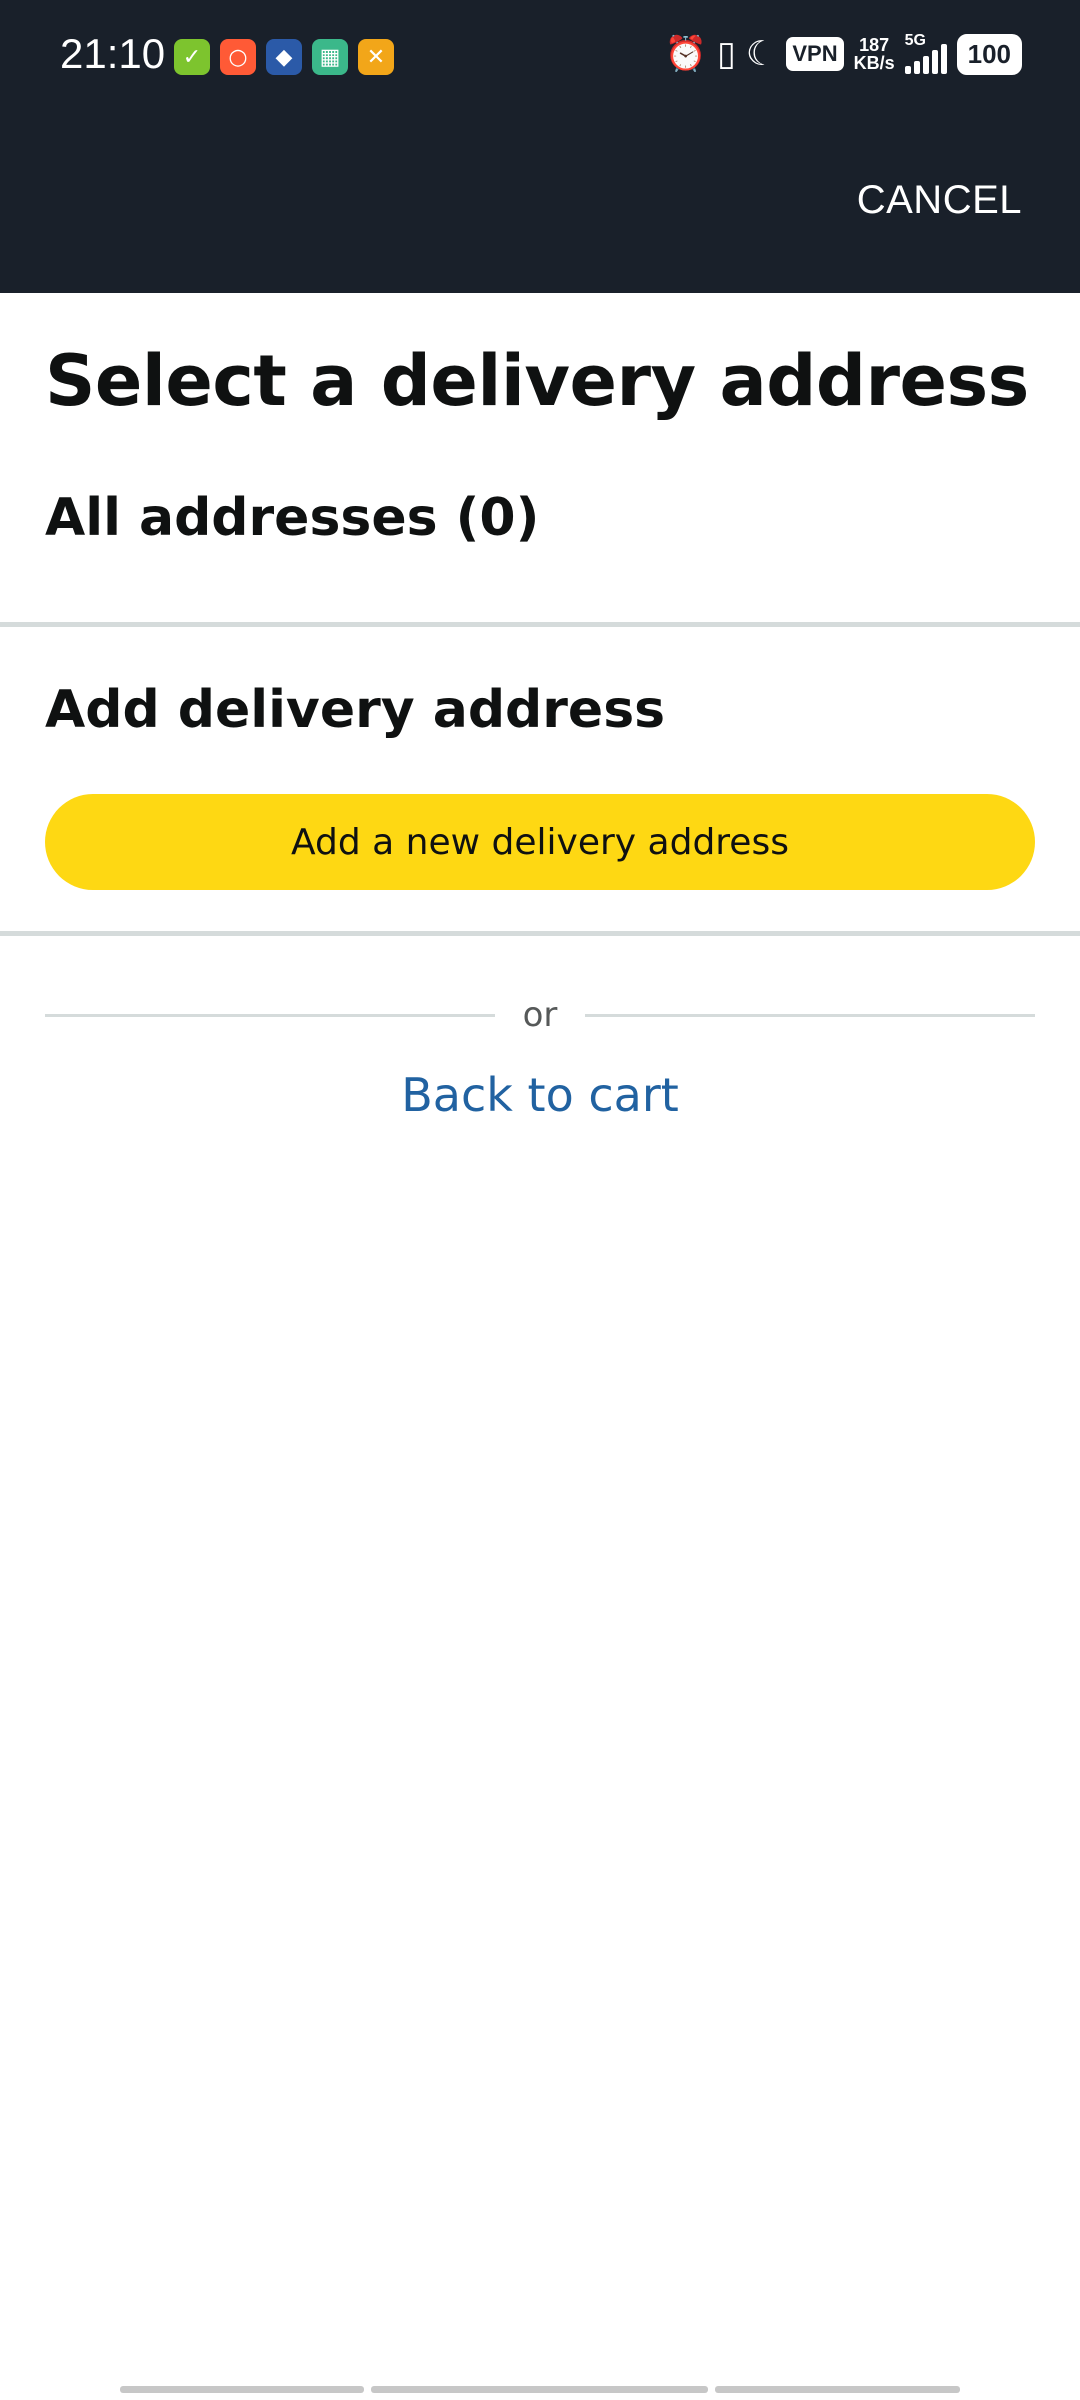  I want to click on signal-strength-icon: 5G, so click(925, 53).